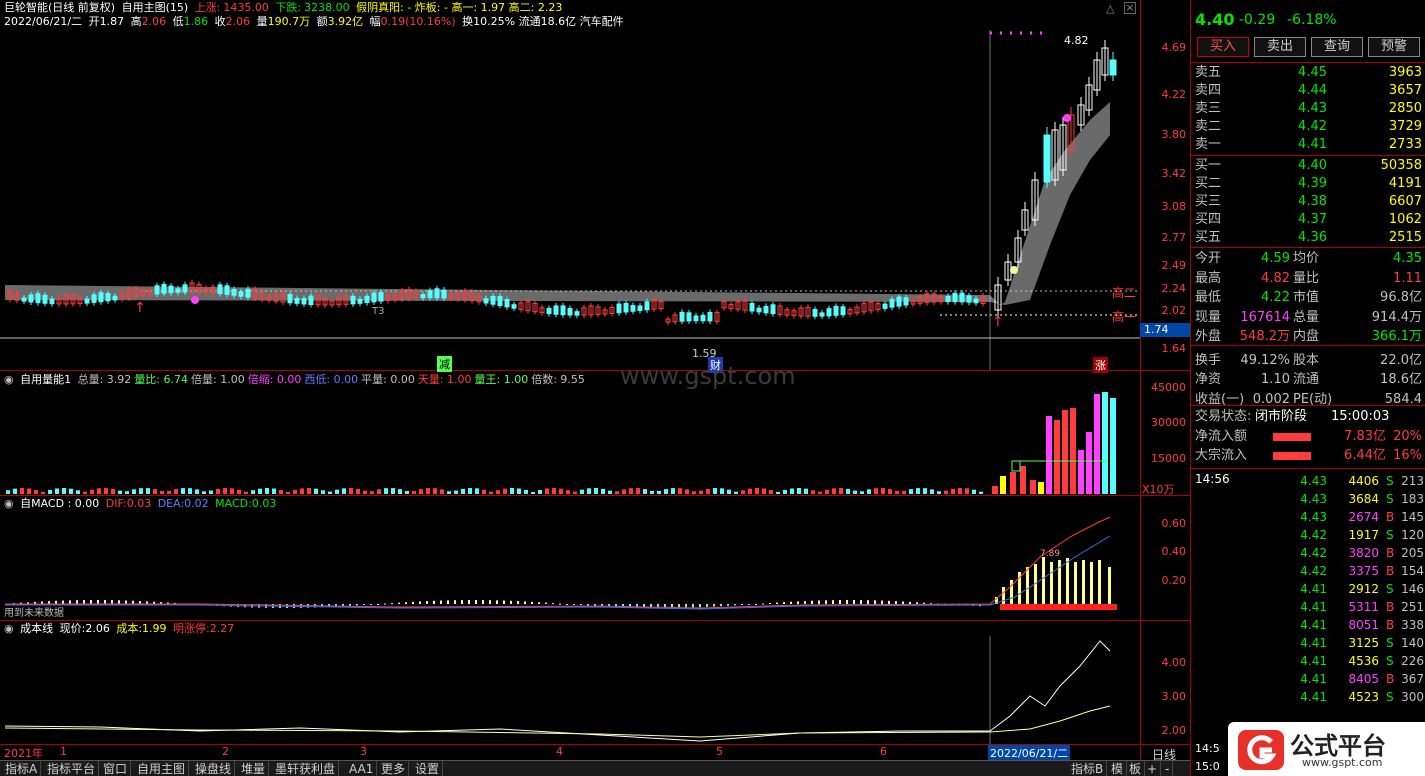  I want to click on order-level: 买三, so click(1208, 201).